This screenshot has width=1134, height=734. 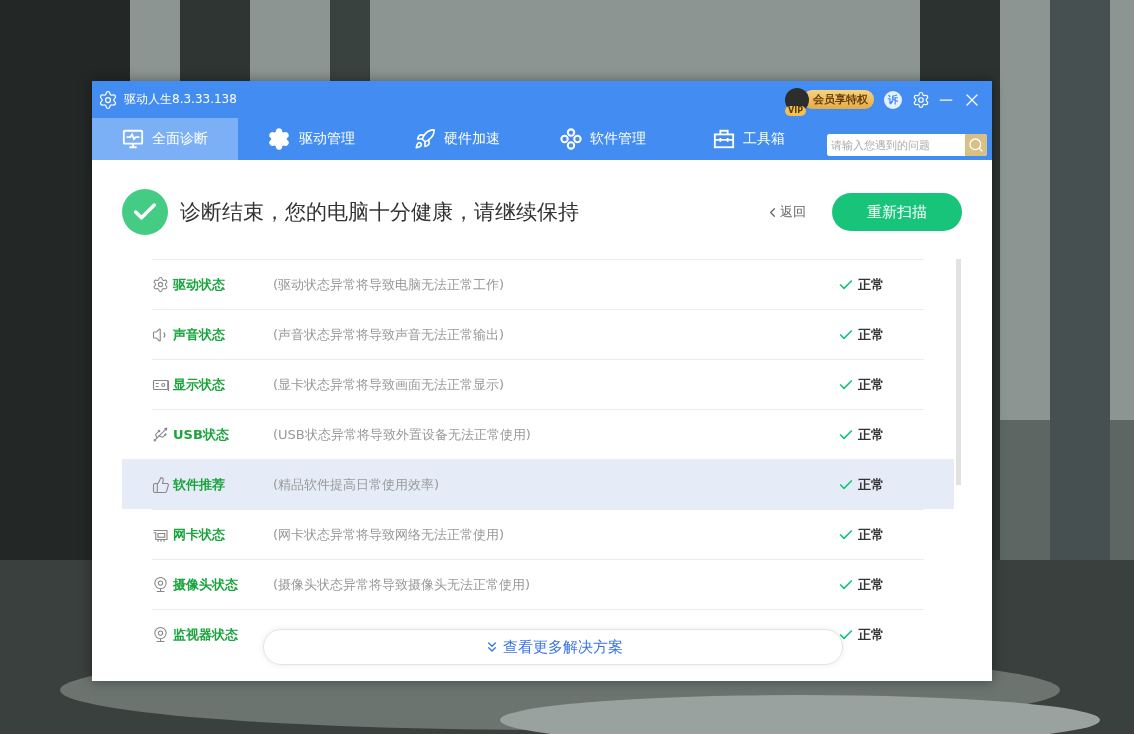 I want to click on search-field: 请输入您遇到的问题, so click(x=907, y=145).